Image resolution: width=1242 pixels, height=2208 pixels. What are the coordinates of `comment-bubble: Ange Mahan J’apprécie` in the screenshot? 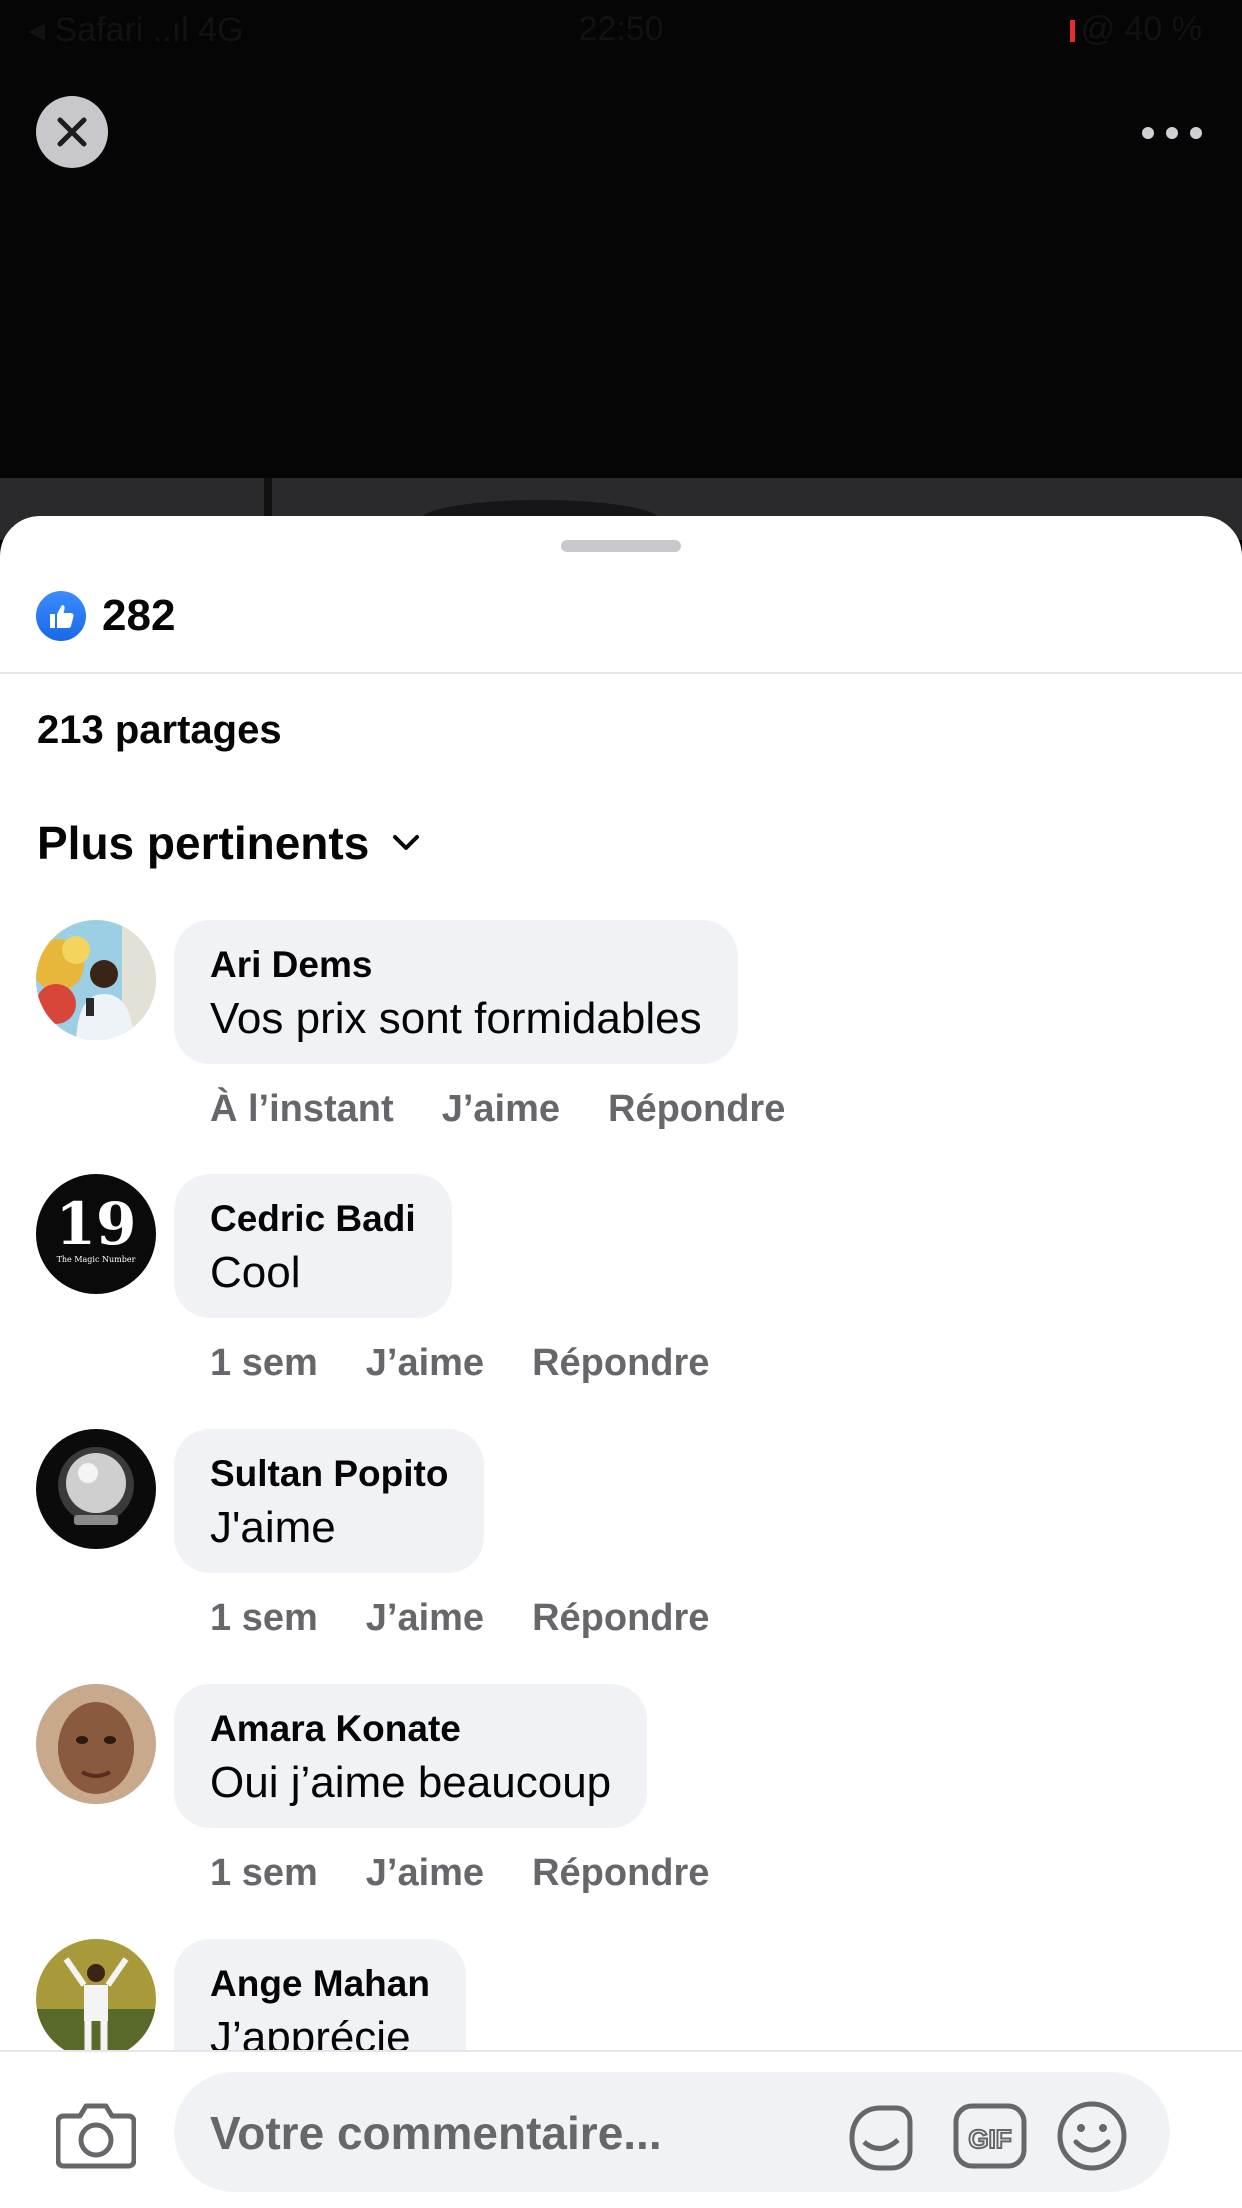 It's located at (320, 1994).